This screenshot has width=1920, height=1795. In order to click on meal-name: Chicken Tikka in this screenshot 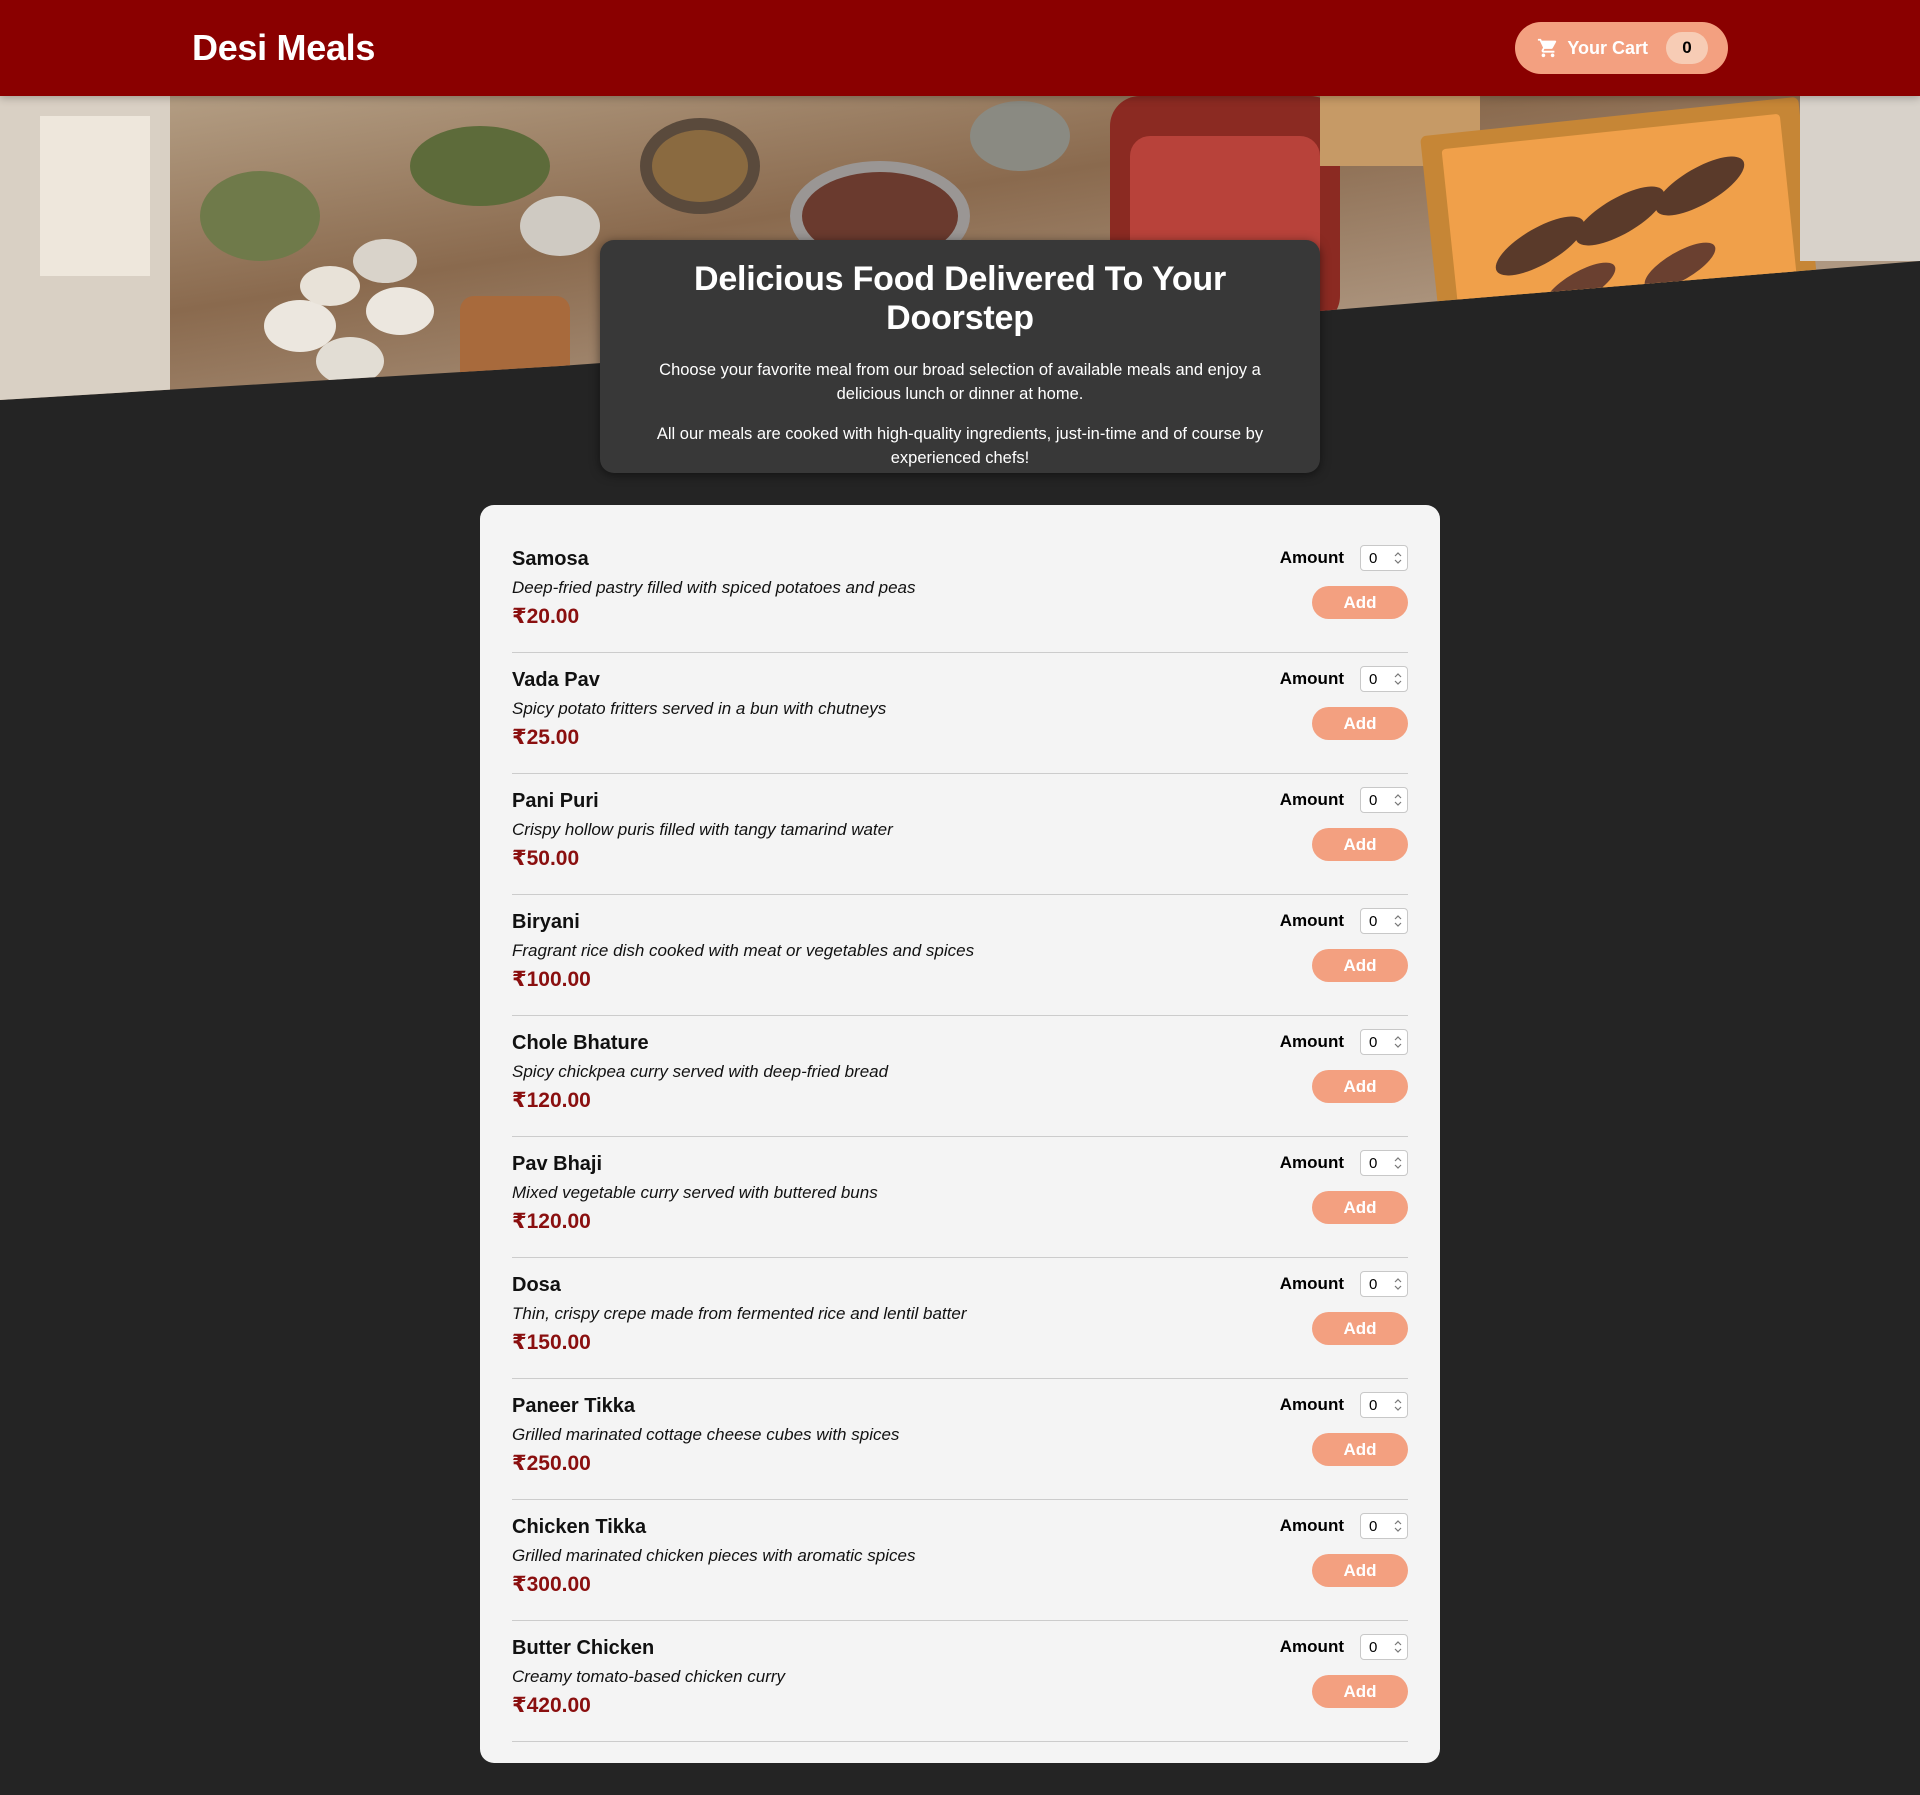, I will do `click(579, 1527)`.